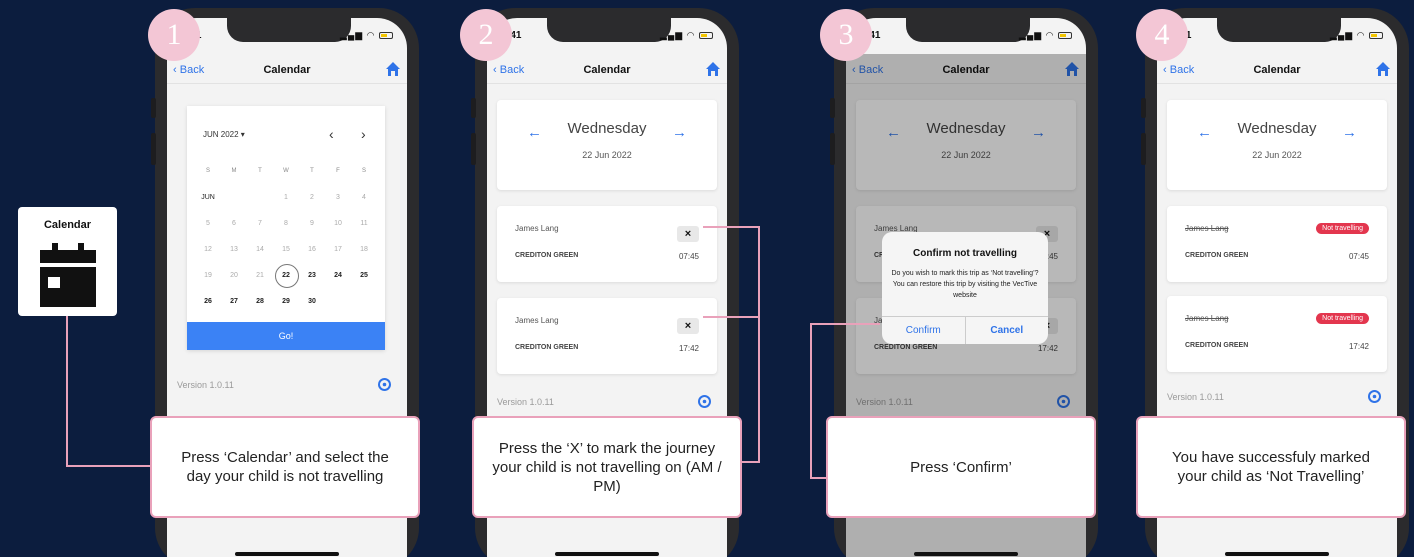 The image size is (1414, 557). What do you see at coordinates (286, 336) in the screenshot?
I see `go-button: Go!` at bounding box center [286, 336].